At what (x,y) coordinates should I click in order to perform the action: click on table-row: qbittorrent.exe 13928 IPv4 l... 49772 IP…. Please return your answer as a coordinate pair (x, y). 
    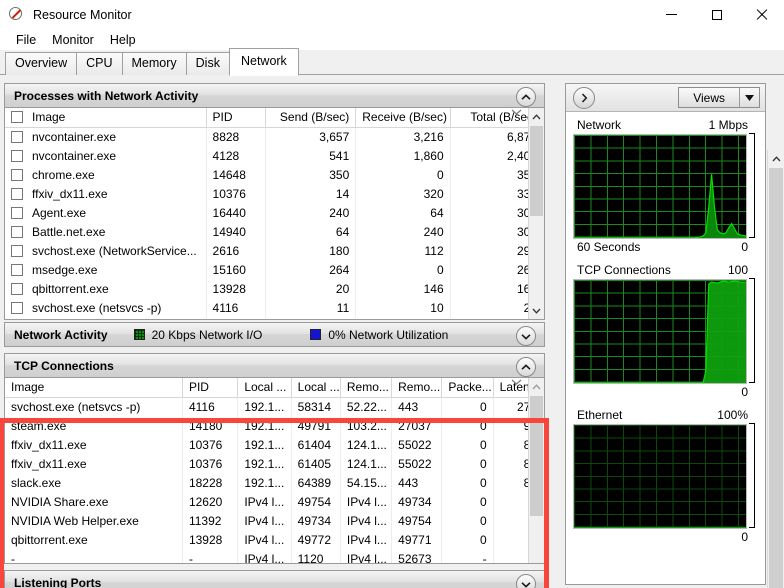
    Looking at the image, I should click on (274, 540).